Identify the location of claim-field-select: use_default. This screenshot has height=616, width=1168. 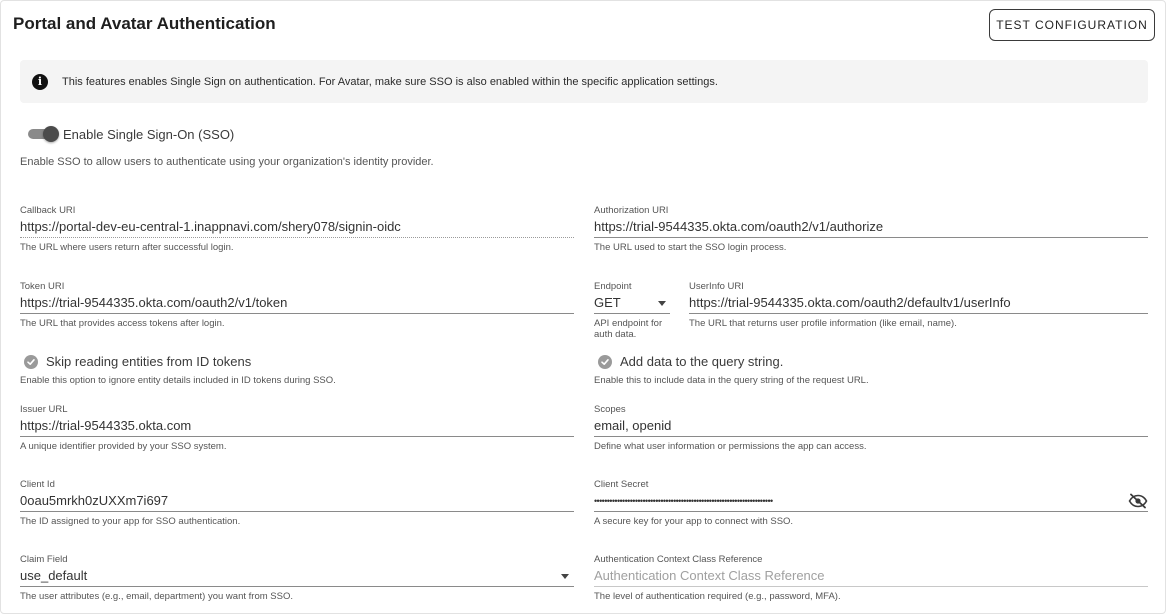
(297, 576).